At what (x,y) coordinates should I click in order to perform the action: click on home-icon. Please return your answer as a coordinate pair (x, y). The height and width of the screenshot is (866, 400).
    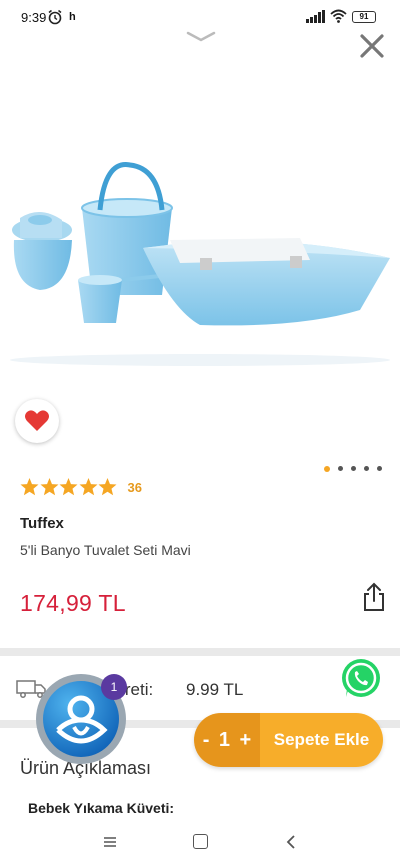
    Looking at the image, I should click on (200, 841).